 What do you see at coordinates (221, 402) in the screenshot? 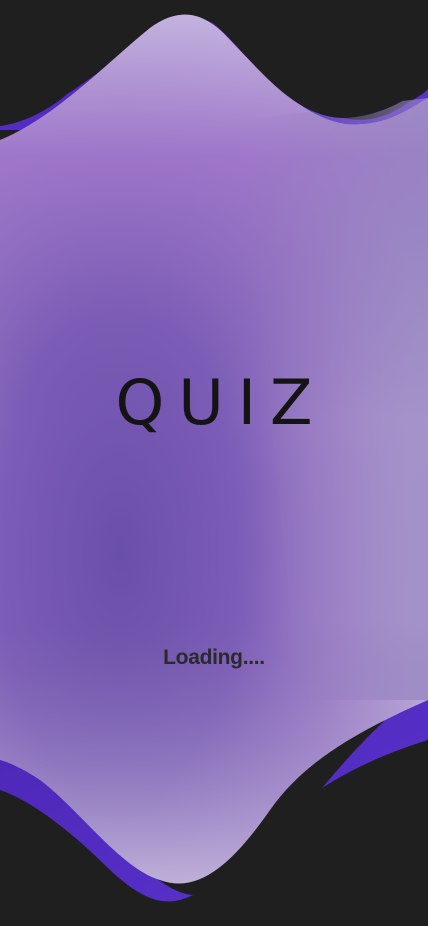
I see `logo-text: QUIZ` at bounding box center [221, 402].